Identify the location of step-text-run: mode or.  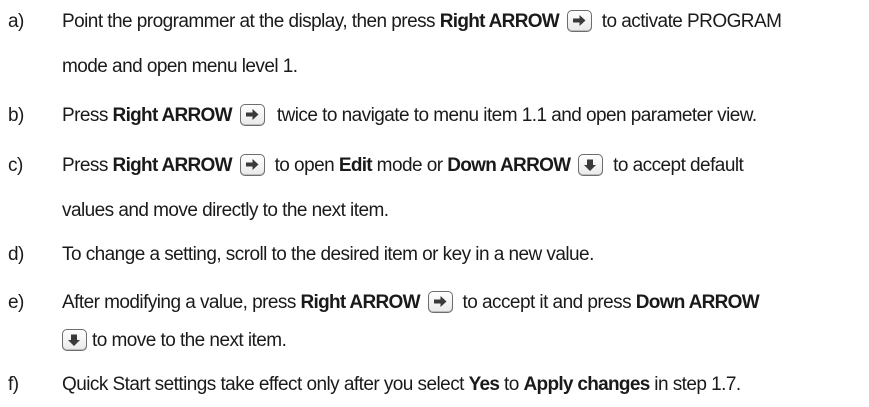
(409, 165).